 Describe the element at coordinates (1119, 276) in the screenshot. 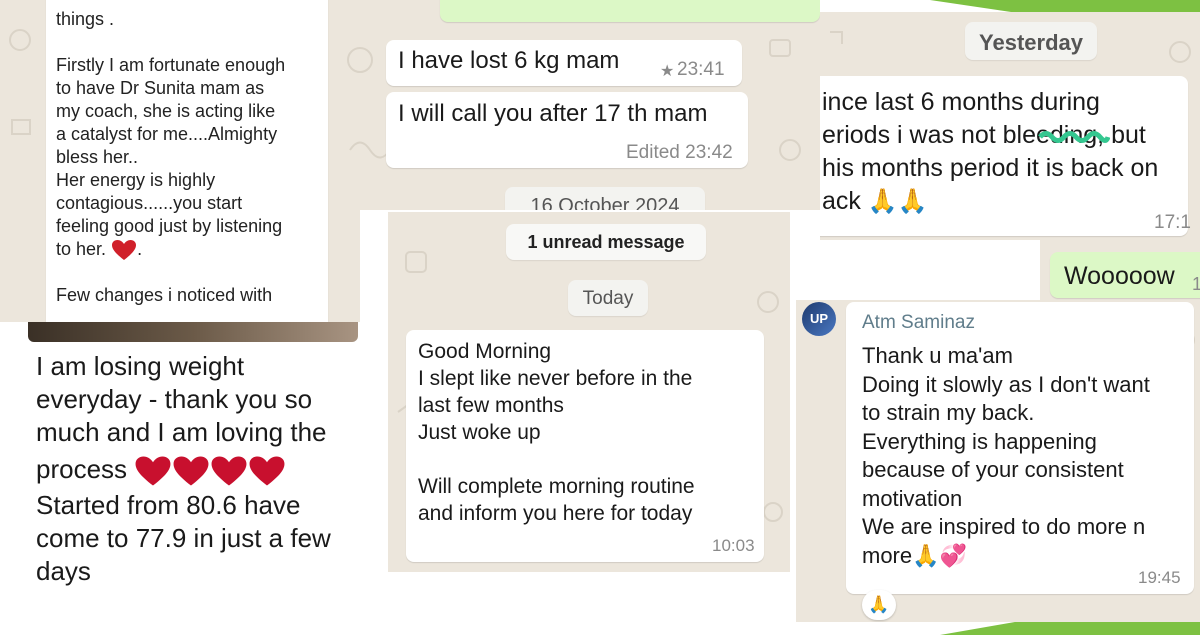

I see `message-text: Wooooow` at that location.